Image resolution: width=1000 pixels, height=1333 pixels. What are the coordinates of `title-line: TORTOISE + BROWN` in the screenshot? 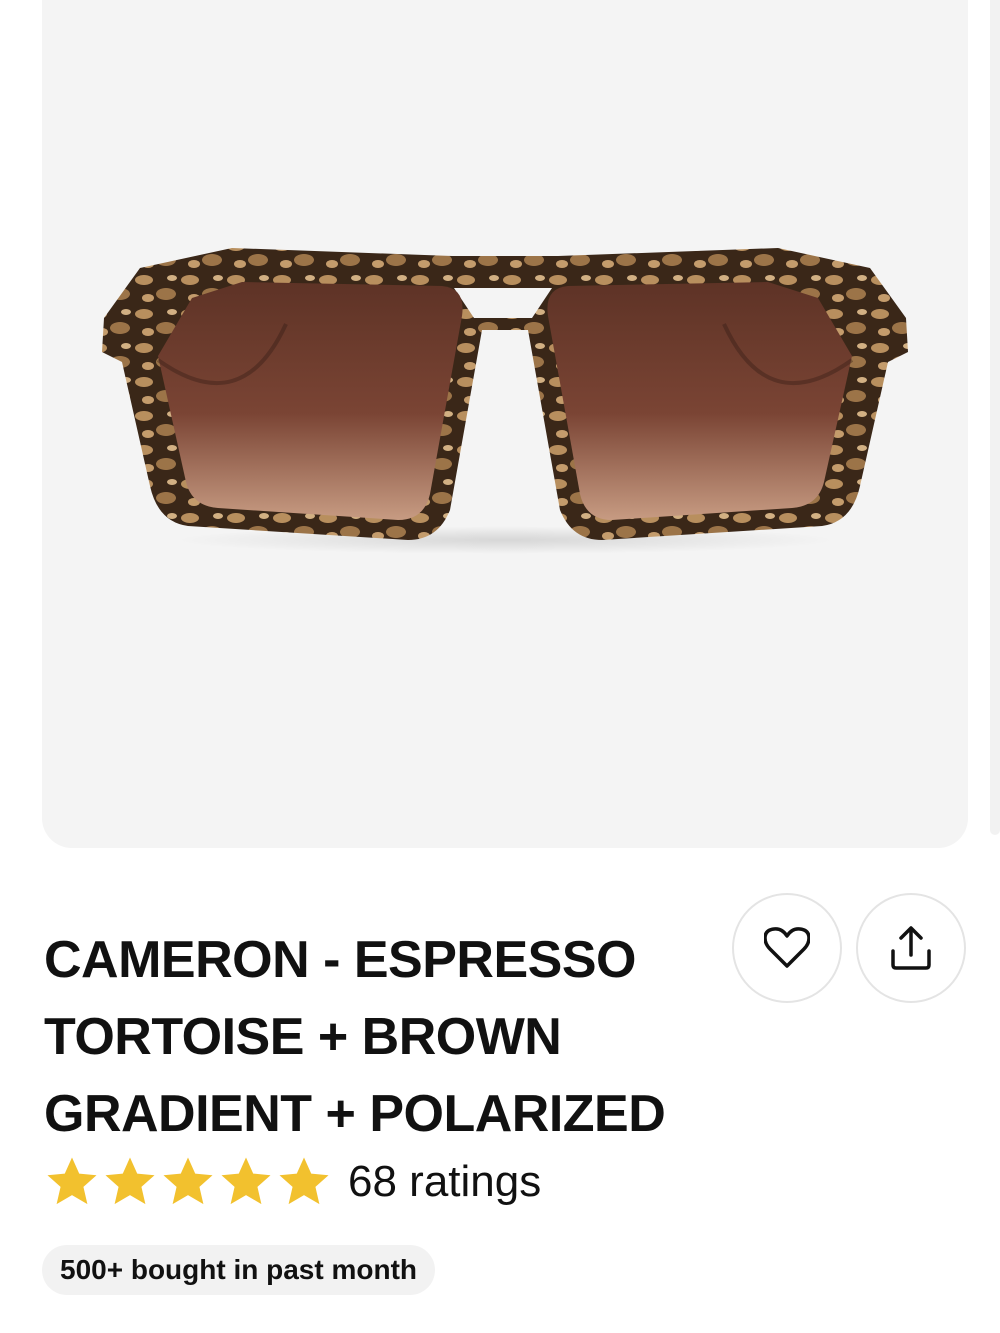 It's located at (303, 1037).